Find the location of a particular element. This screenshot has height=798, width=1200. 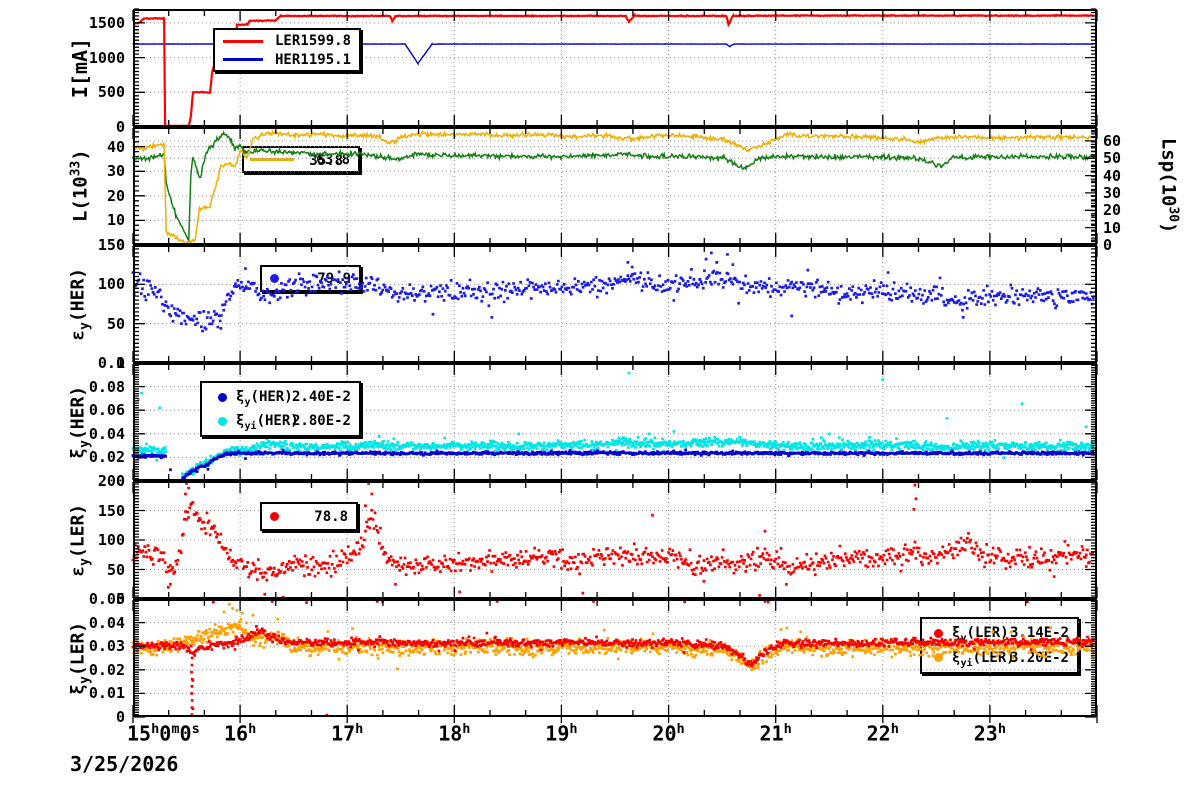

legend-value: 1195.1 is located at coordinates (325, 59).